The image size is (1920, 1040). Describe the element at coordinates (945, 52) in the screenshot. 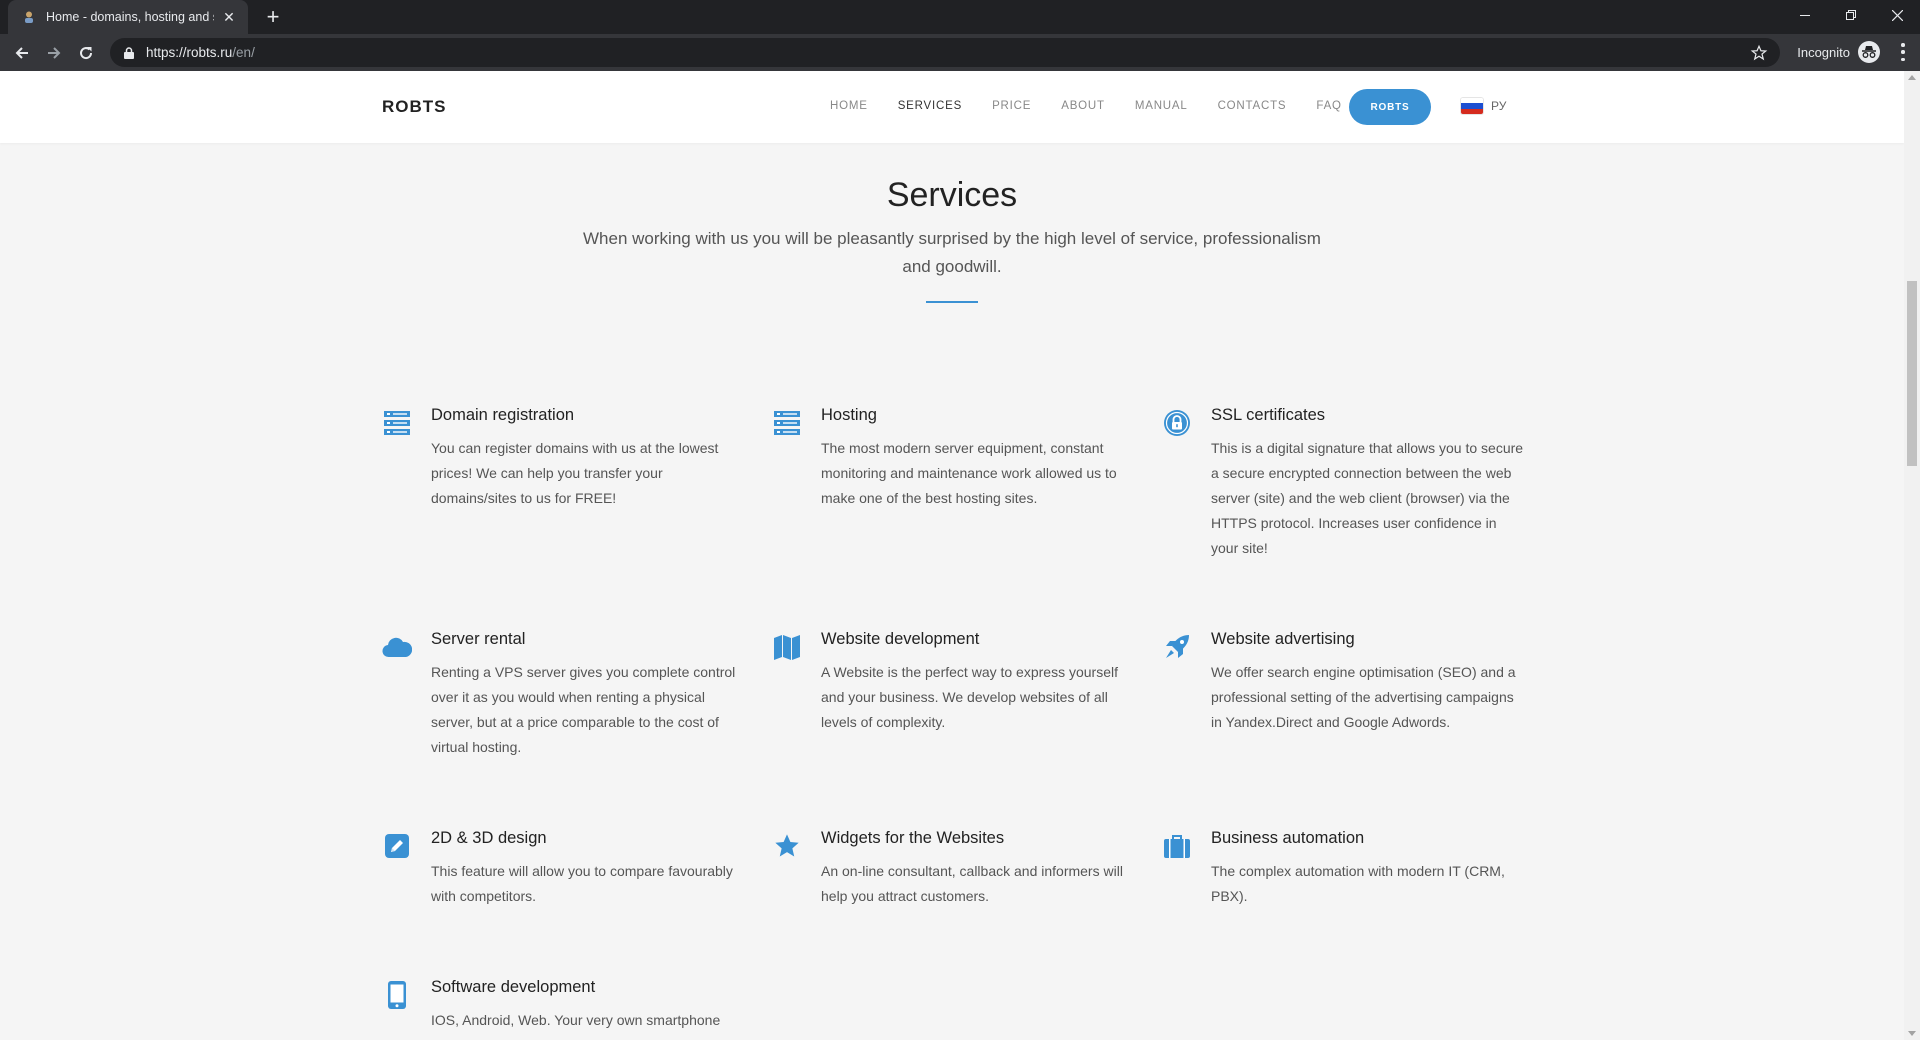

I see `address-bar: https://robts.ru/en/` at that location.